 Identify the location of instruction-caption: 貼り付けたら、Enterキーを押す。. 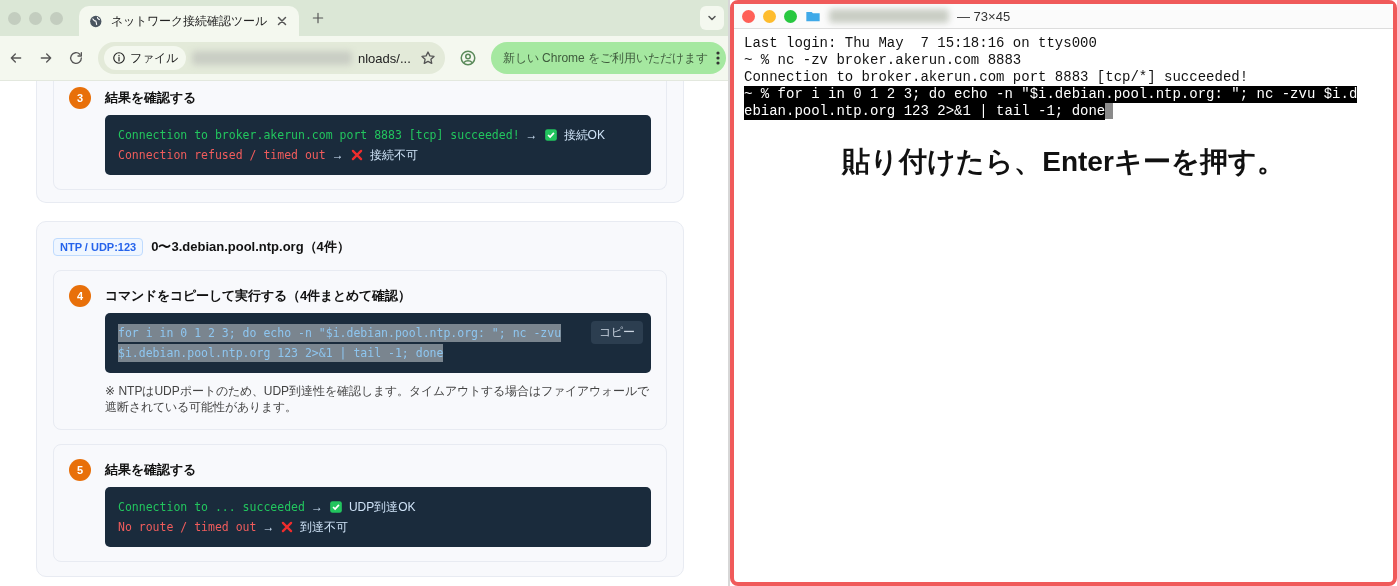
(1063, 162).